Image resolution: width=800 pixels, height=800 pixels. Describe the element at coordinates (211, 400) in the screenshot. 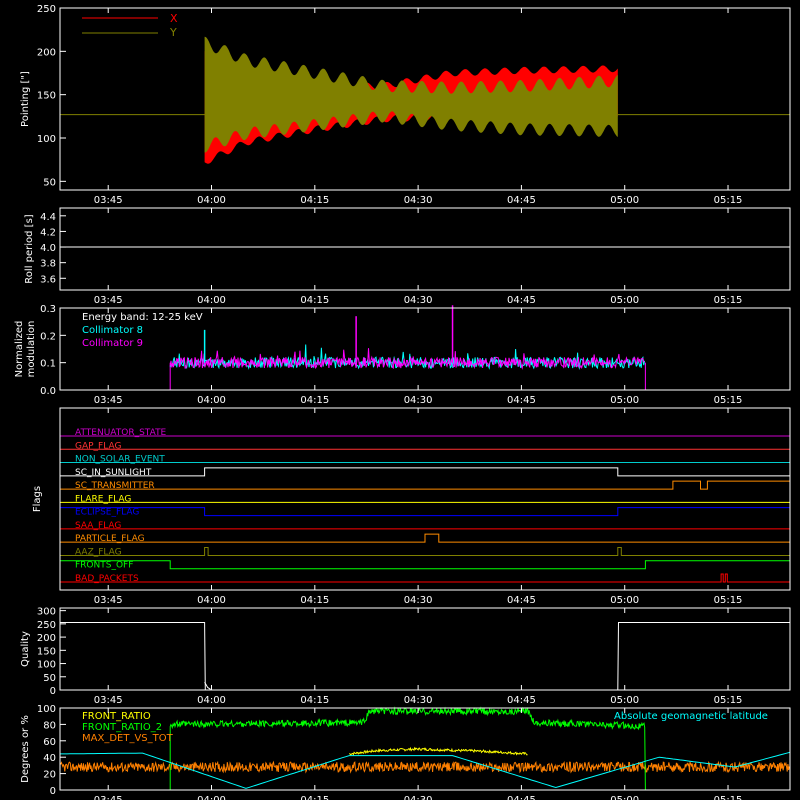

I see `modulation-xtick-label: 04:00` at that location.